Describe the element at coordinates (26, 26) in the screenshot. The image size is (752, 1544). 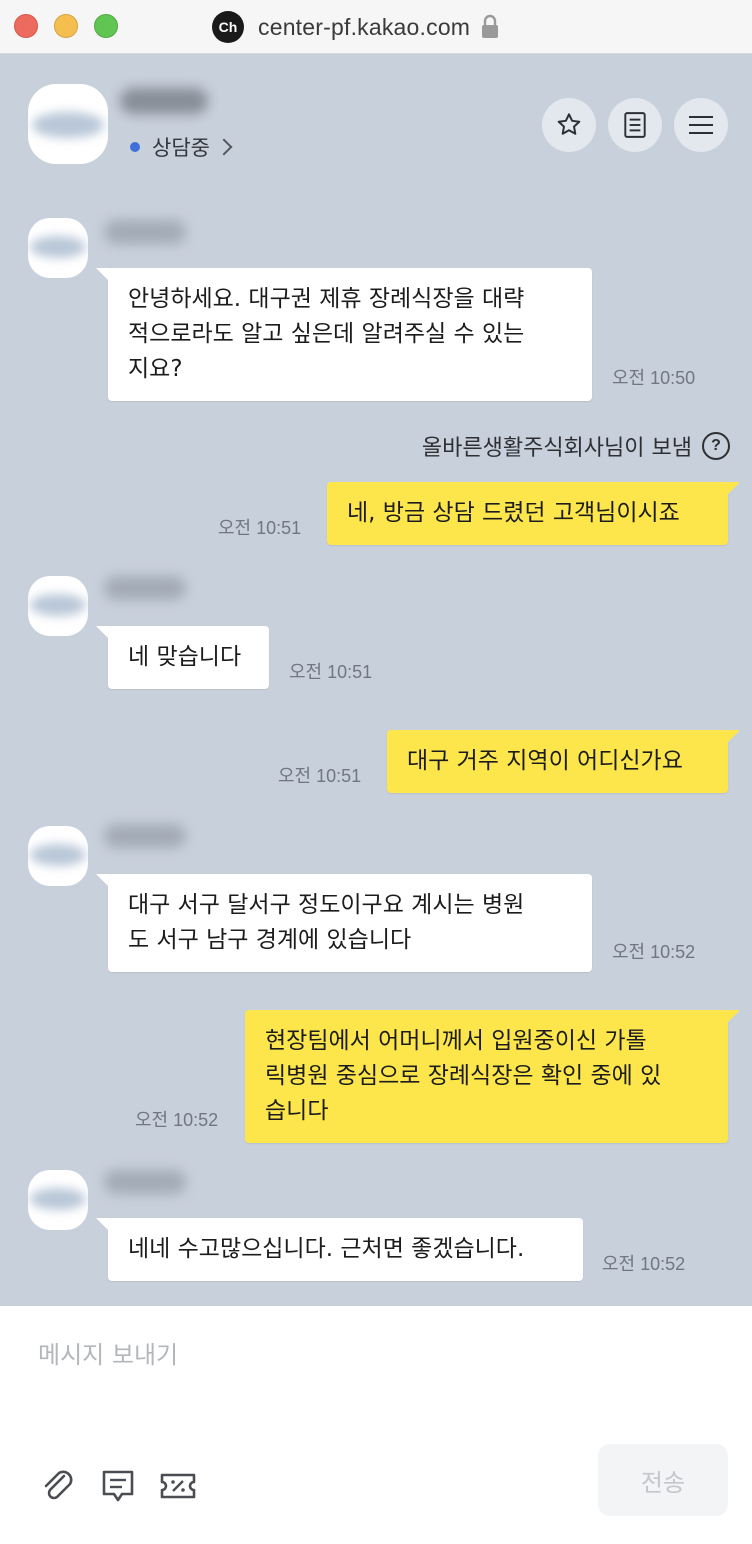
I see `close-window-button` at that location.